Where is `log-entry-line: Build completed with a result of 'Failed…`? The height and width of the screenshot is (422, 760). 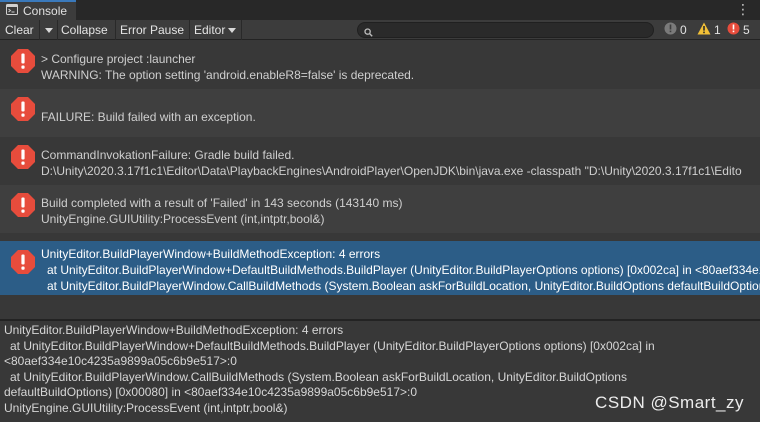
log-entry-line: Build completed with a result of 'Failed… is located at coordinates (222, 203).